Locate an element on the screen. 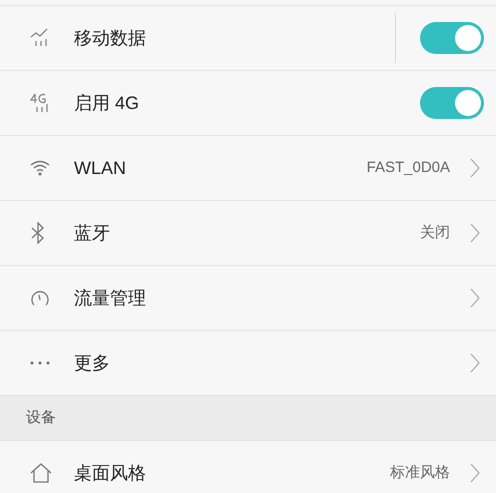 The image size is (496, 493). home-icon is located at coordinates (41, 473).